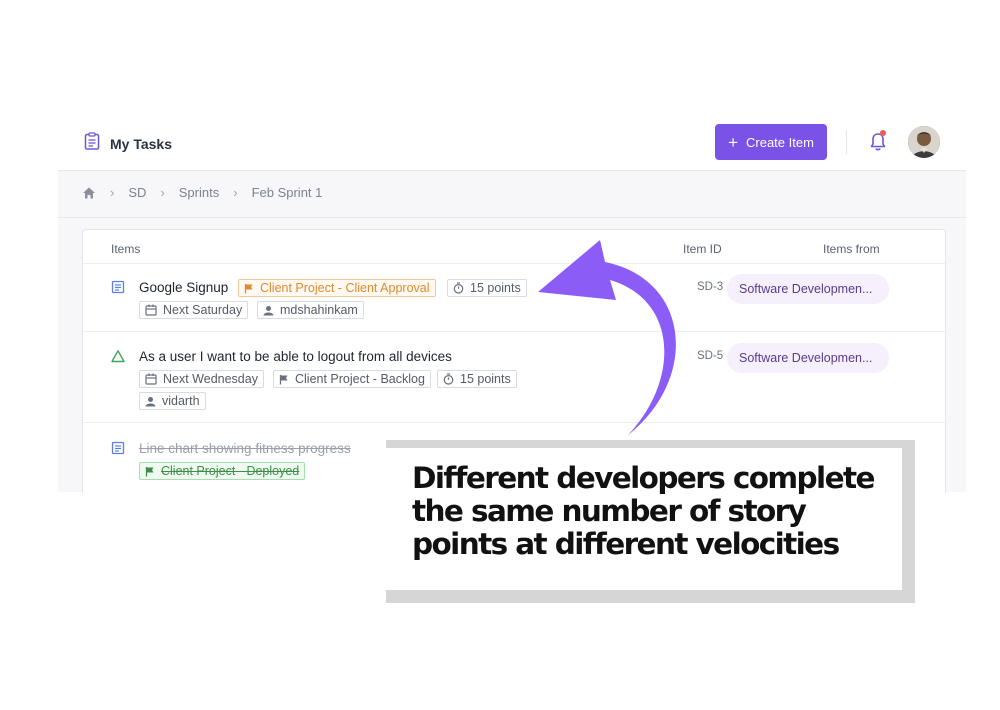 The height and width of the screenshot is (710, 1000). What do you see at coordinates (89, 193) in the screenshot?
I see `home-icon` at bounding box center [89, 193].